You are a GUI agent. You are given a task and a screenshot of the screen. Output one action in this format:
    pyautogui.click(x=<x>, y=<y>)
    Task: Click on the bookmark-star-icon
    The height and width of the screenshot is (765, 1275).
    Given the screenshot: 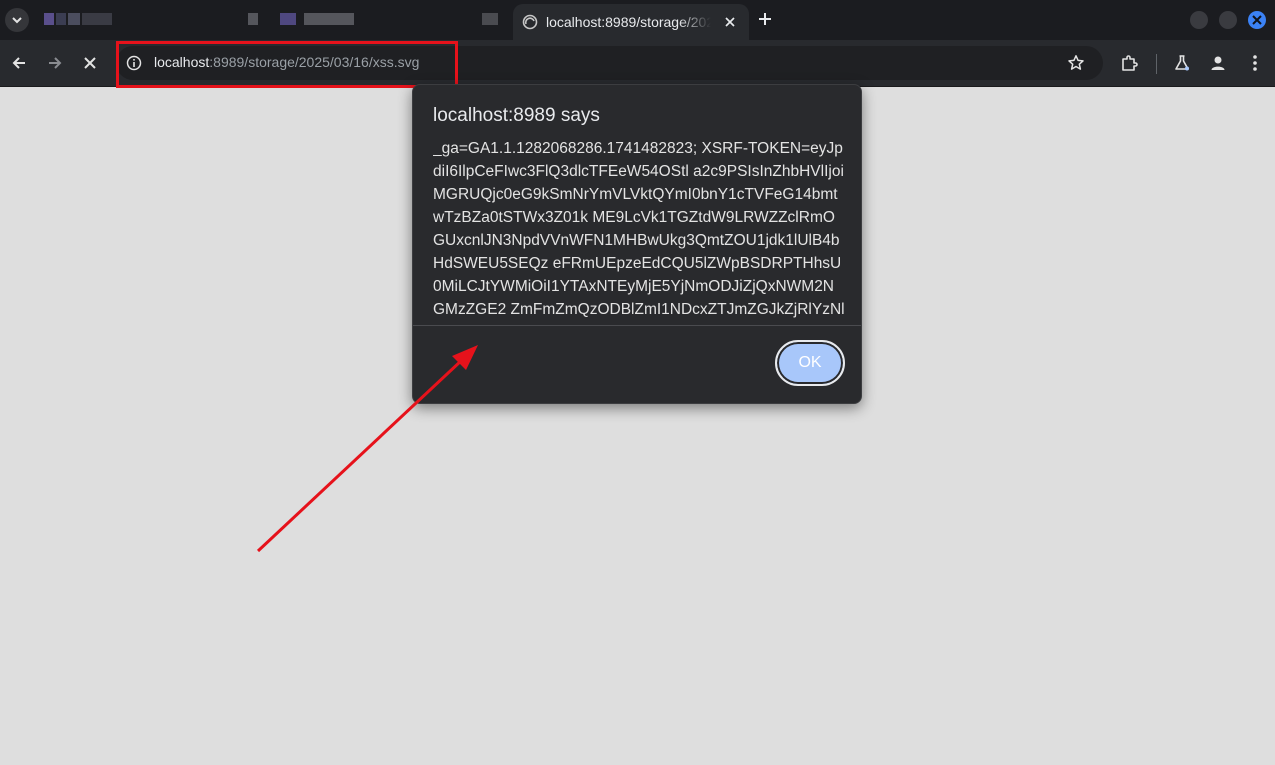 What is the action you would take?
    pyautogui.click(x=1076, y=63)
    